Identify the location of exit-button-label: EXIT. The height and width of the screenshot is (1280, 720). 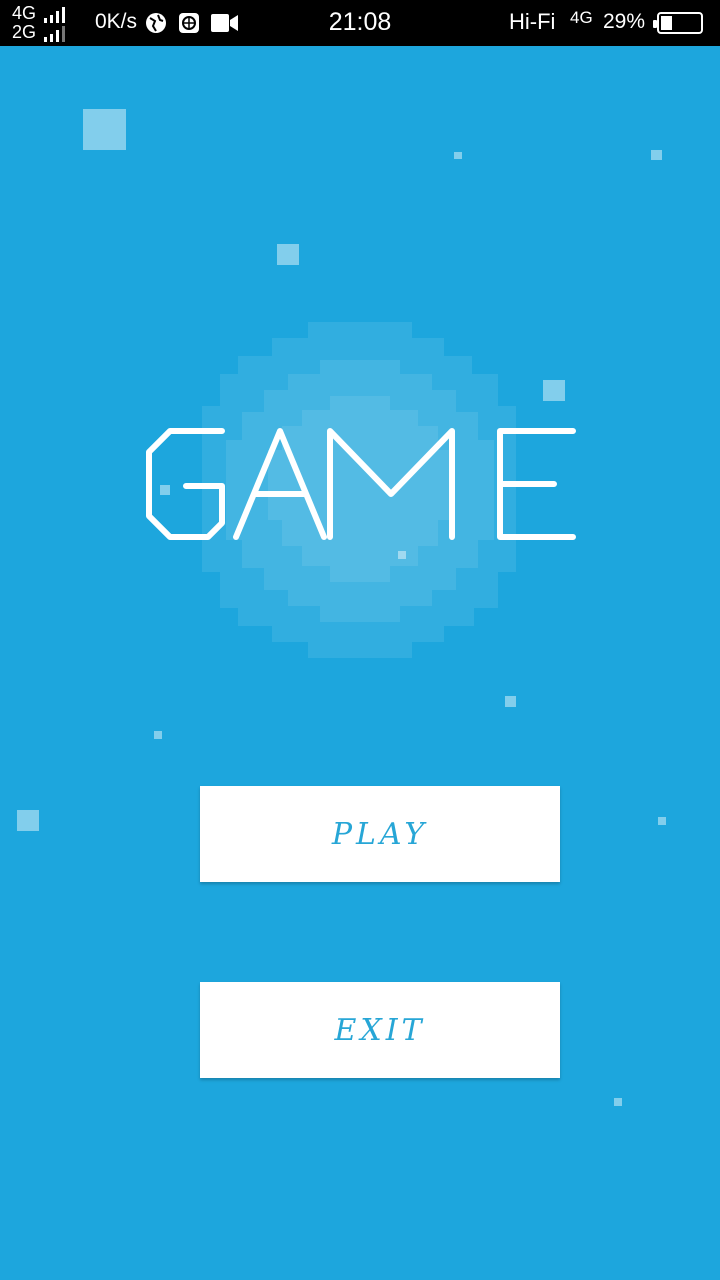
(380, 1030).